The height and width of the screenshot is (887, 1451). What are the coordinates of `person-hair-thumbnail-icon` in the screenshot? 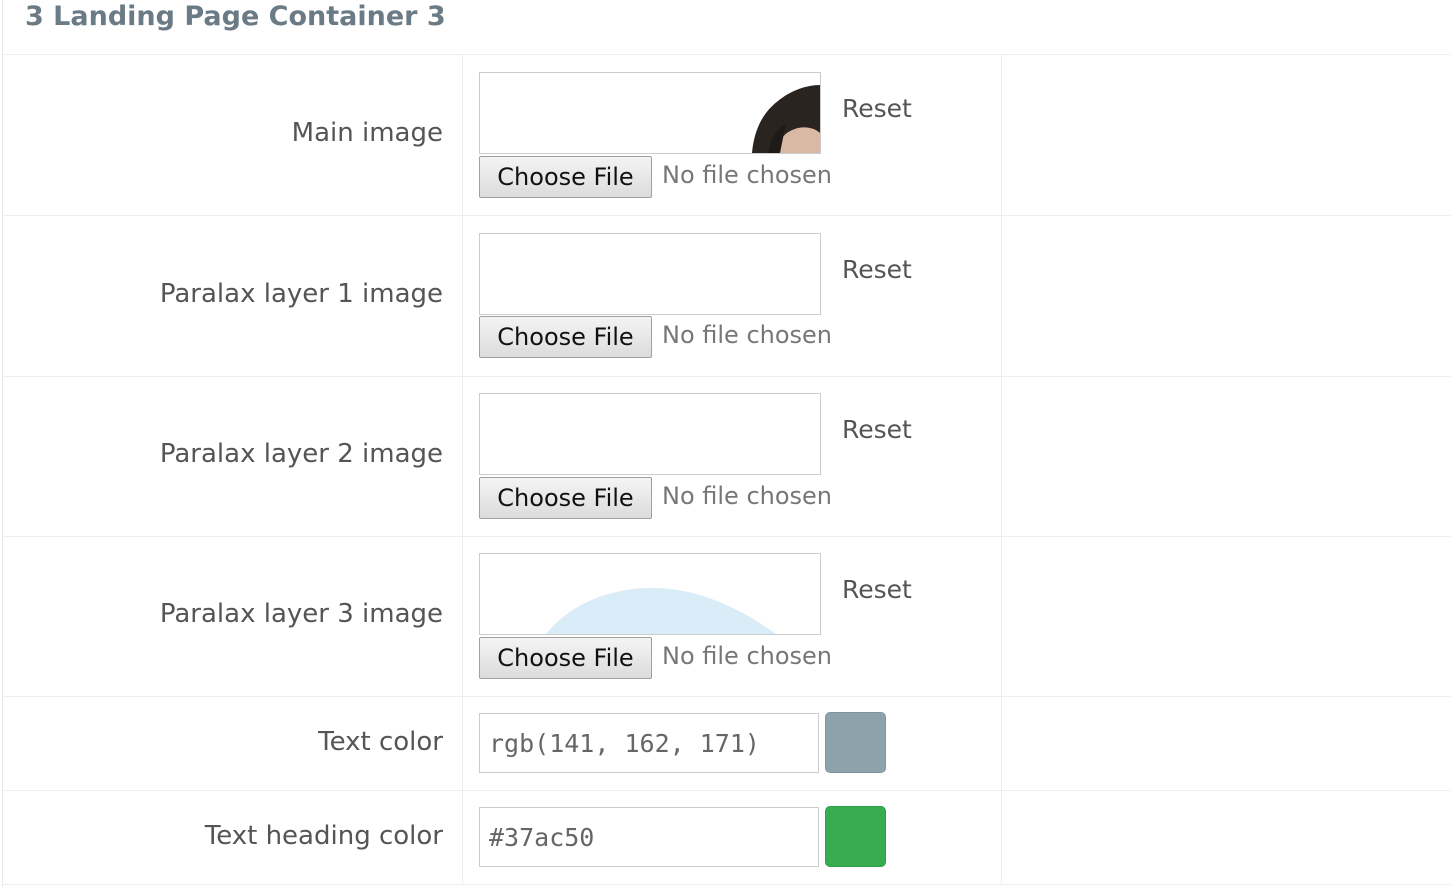 It's located at (786, 119).